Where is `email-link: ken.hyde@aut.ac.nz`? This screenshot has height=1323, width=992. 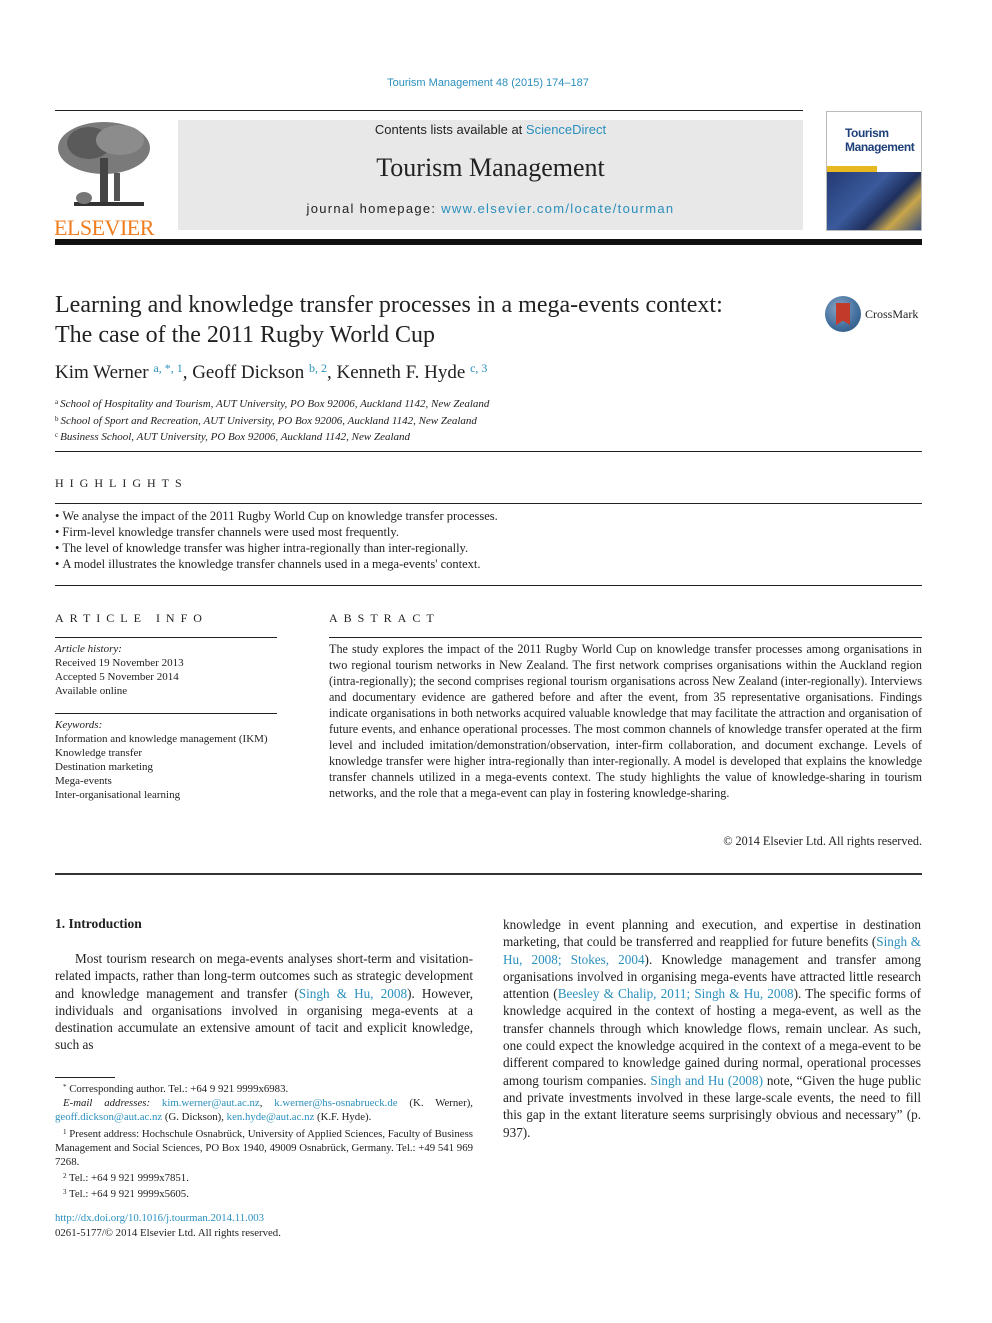
email-link: ken.hyde@aut.ac.nz is located at coordinates (271, 1117).